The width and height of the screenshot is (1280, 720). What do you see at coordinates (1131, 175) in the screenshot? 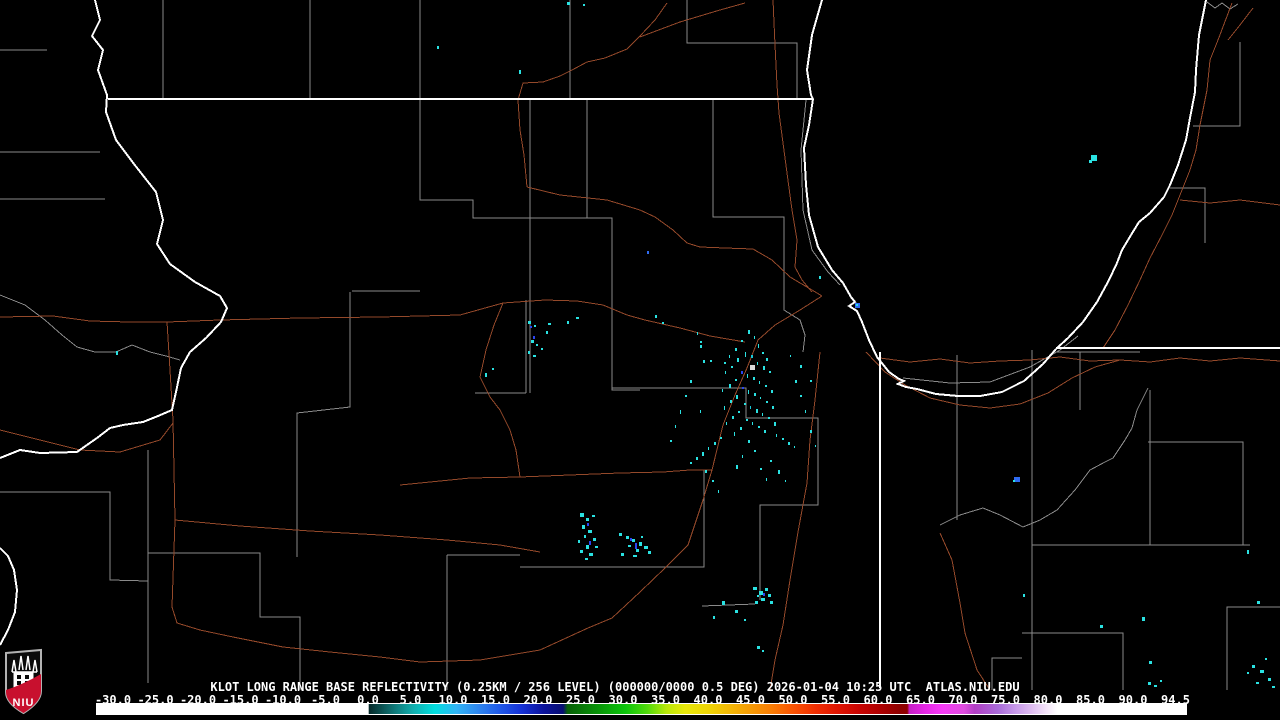
I see `lake-michigan-east-shore` at bounding box center [1131, 175].